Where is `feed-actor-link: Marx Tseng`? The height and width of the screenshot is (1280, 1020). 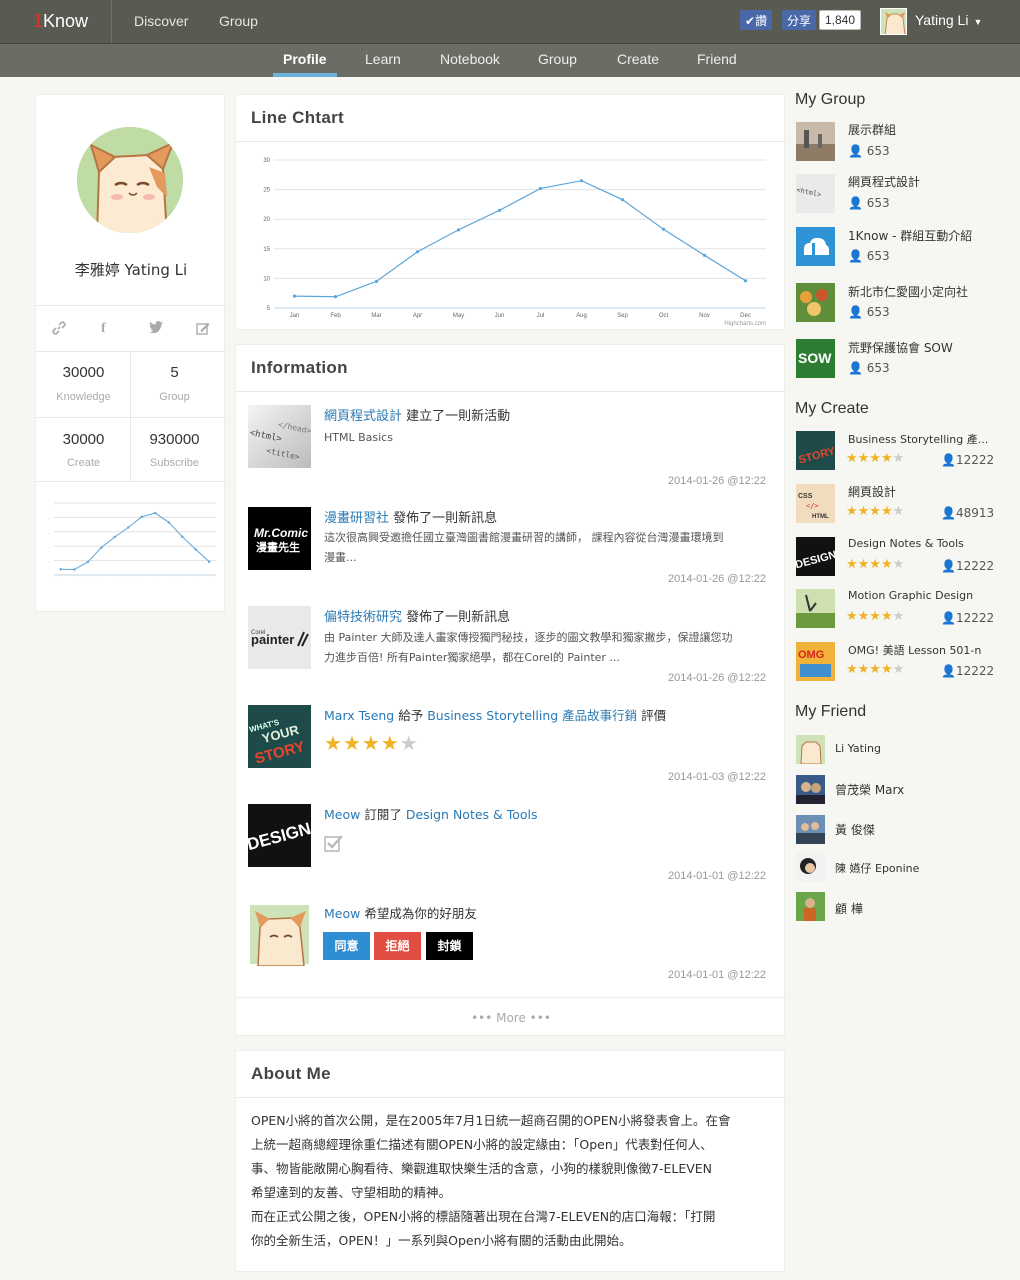 feed-actor-link: Marx Tseng is located at coordinates (359, 715).